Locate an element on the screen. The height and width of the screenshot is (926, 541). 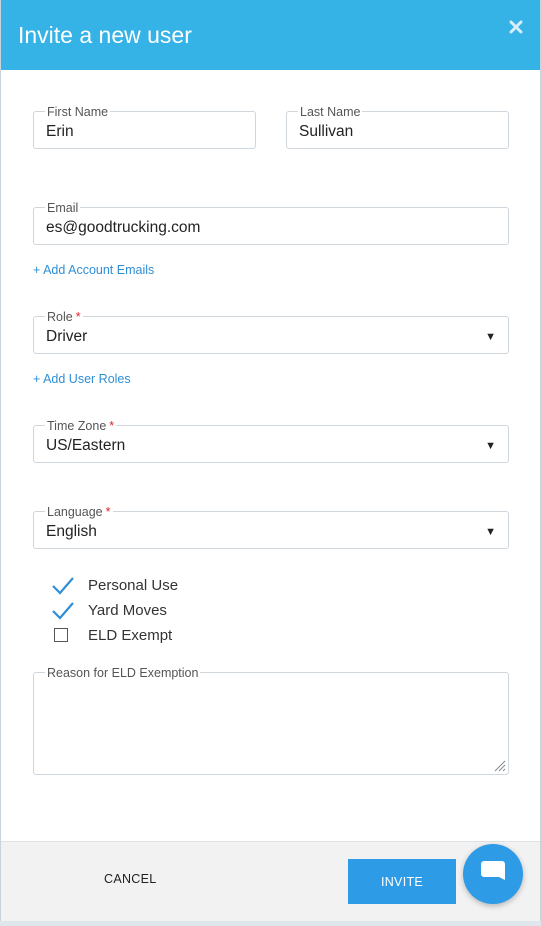
modal-footer: CANCEL INVITE is located at coordinates (270, 881).